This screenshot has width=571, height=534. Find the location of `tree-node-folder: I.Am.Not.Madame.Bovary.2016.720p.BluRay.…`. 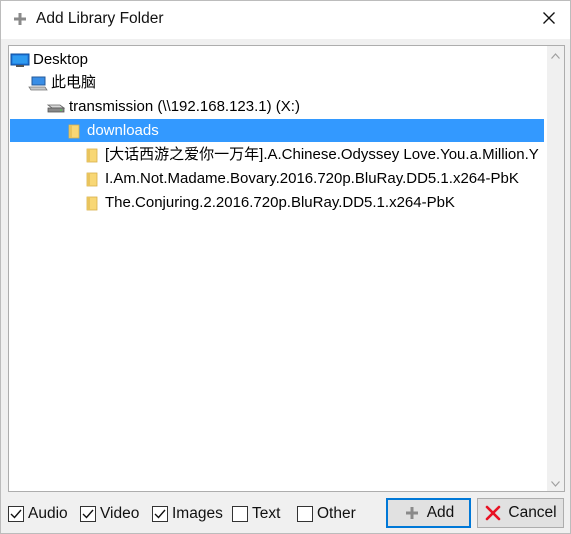

tree-node-folder: I.Am.Not.Madame.Bovary.2016.720p.BluRay.… is located at coordinates (313, 178).